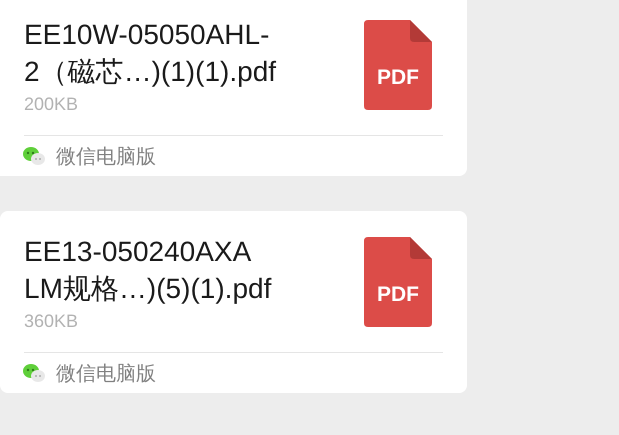 Image resolution: width=619 pixels, height=435 pixels. What do you see at coordinates (148, 270) in the screenshot?
I see `file-name: EE13-050240AXA LM规格…)(5)(1).pdf` at bounding box center [148, 270].